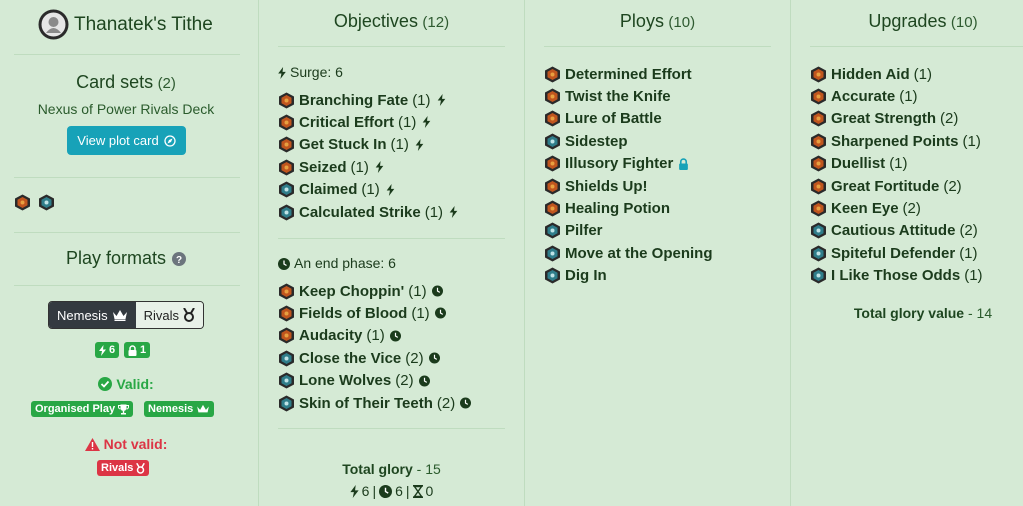 The width and height of the screenshot is (1023, 506). What do you see at coordinates (864, 96) in the screenshot?
I see `card-row: Accurate (1)` at bounding box center [864, 96].